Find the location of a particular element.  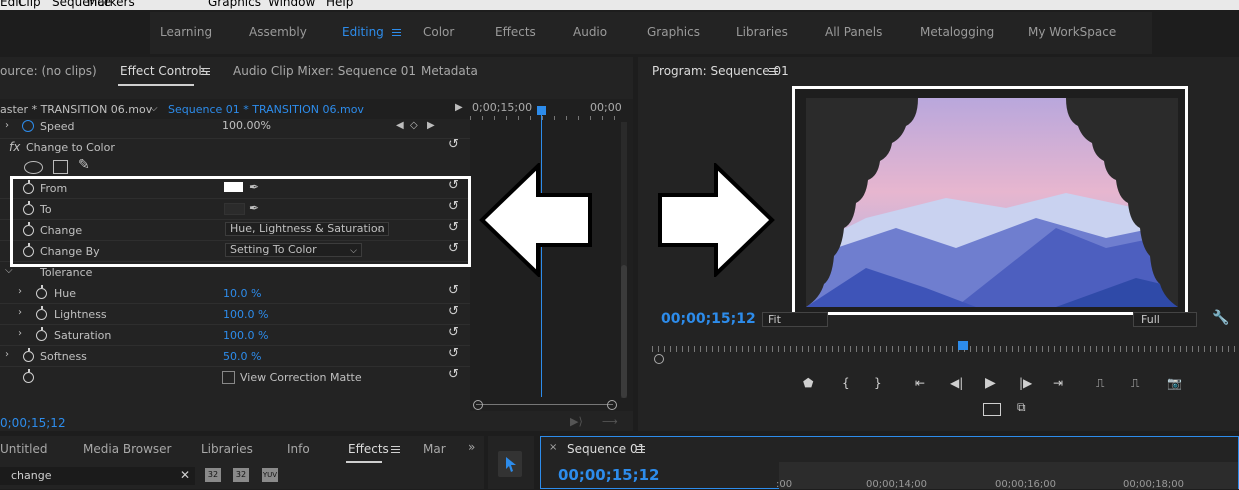

workspace-effects: Effects is located at coordinates (515, 32).